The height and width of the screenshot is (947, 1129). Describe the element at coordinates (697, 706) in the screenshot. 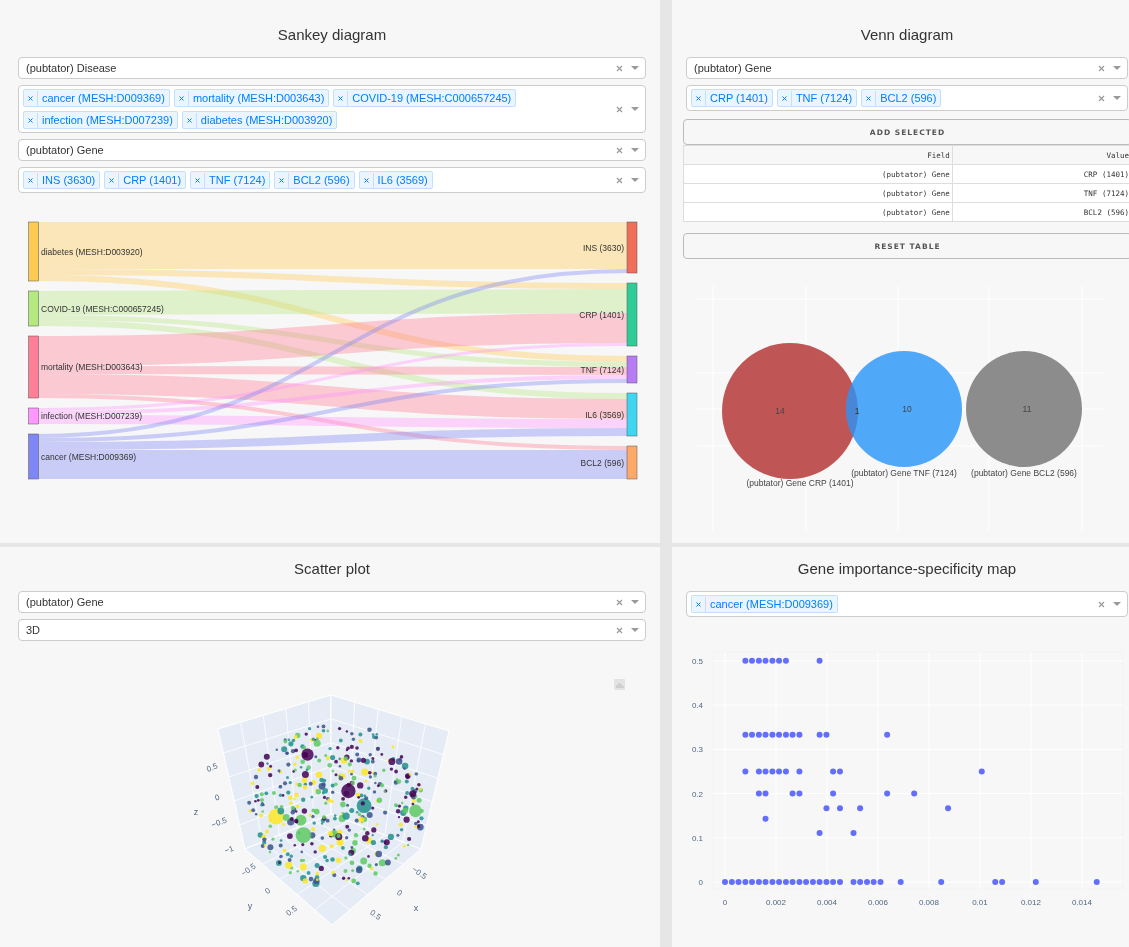

I see `y-tick-label: 0.4` at that location.